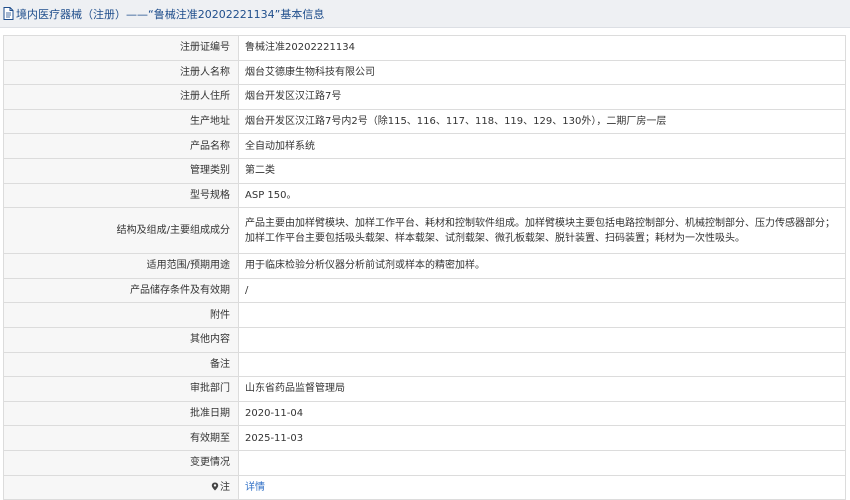  What do you see at coordinates (542, 413) in the screenshot?
I see `row-value: 2020-11-04` at bounding box center [542, 413].